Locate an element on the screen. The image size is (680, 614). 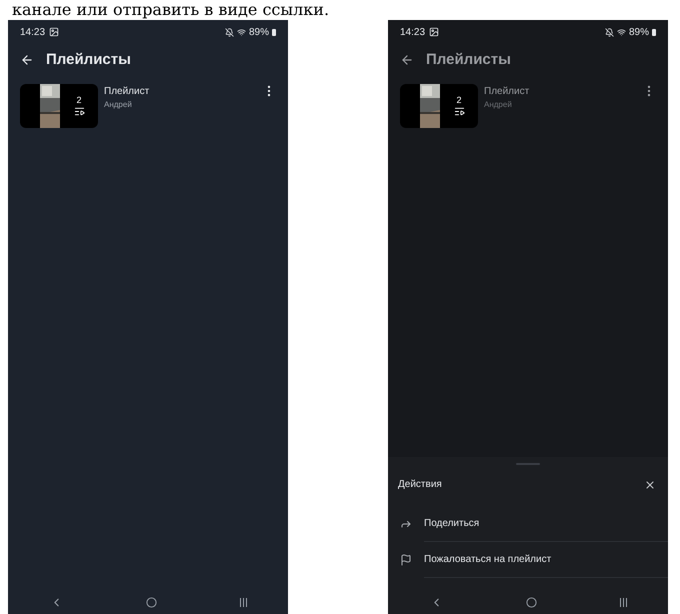
sheet-title: Действия is located at coordinates (420, 485).